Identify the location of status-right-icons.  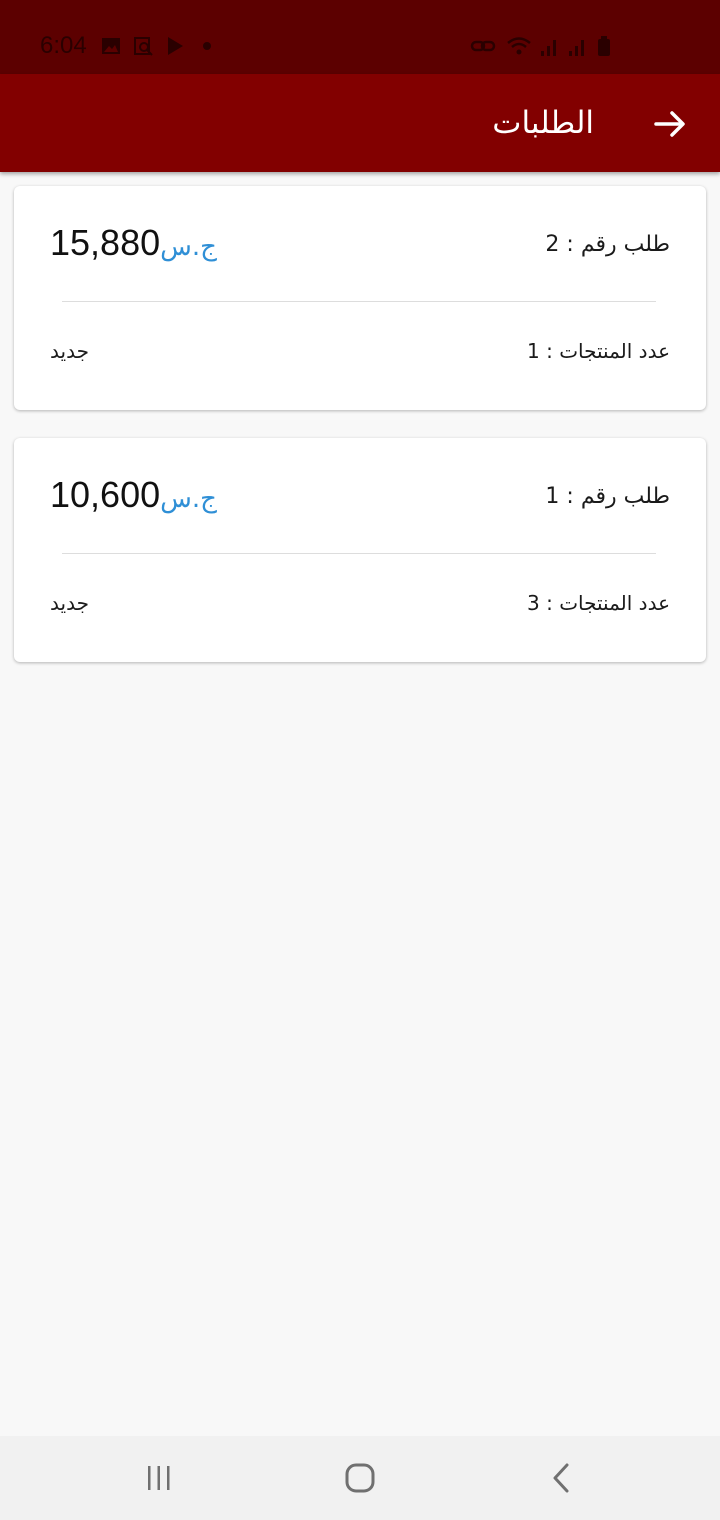
(541, 46).